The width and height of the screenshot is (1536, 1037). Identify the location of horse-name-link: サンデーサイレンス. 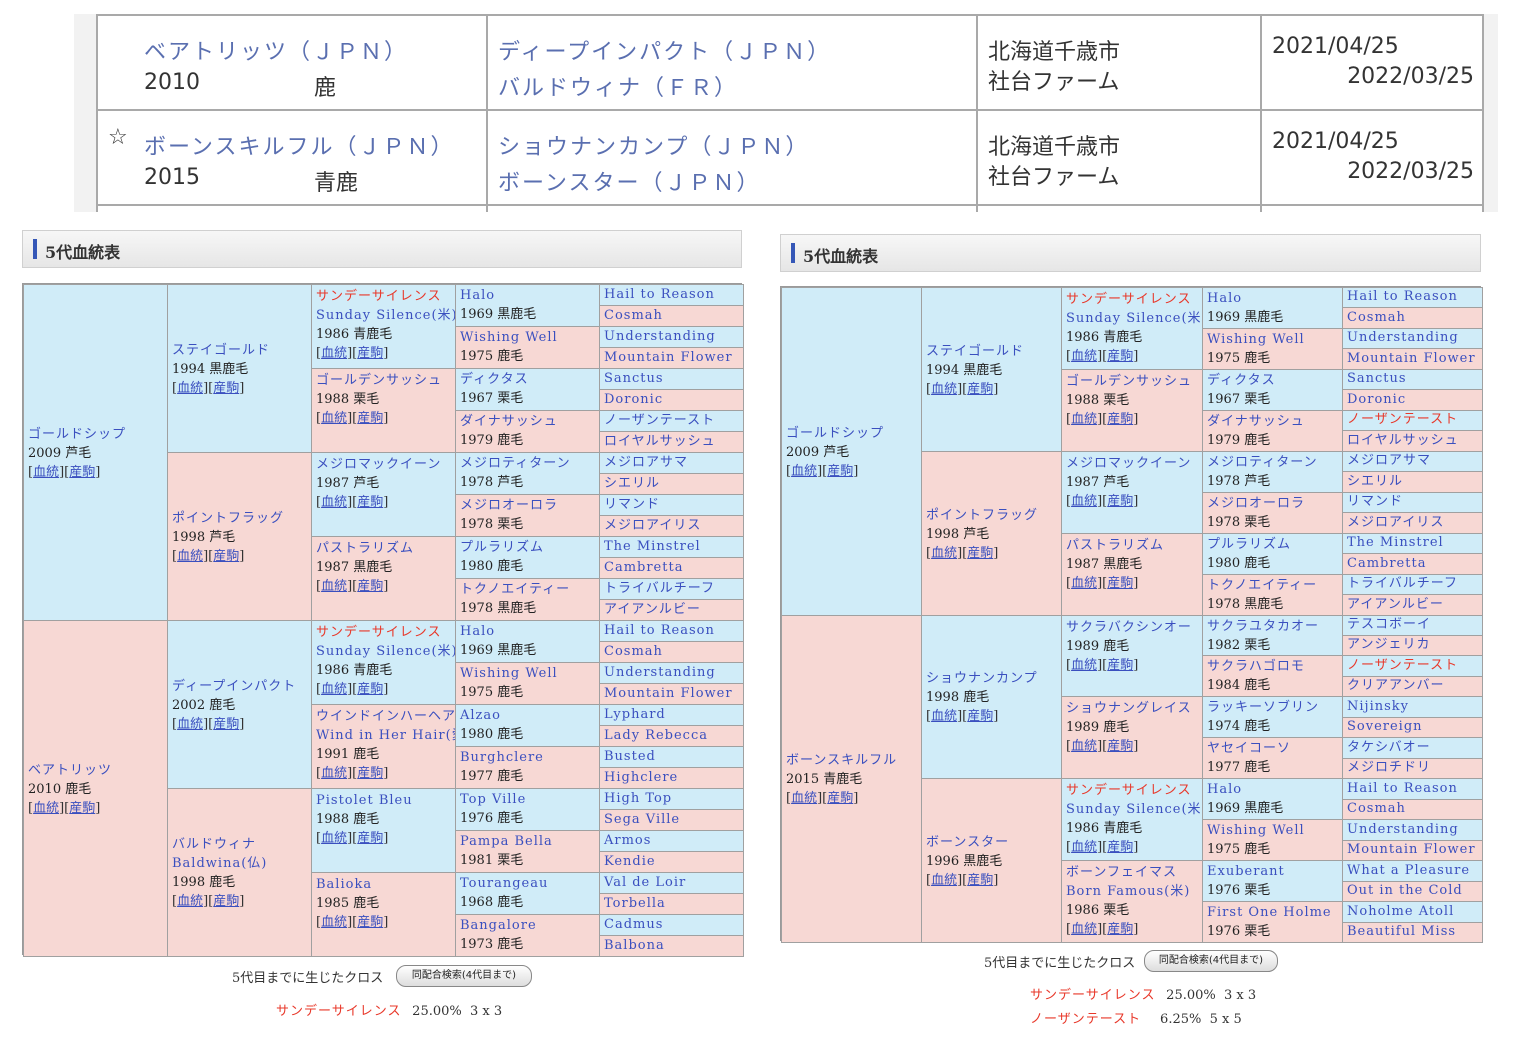
(1132, 790).